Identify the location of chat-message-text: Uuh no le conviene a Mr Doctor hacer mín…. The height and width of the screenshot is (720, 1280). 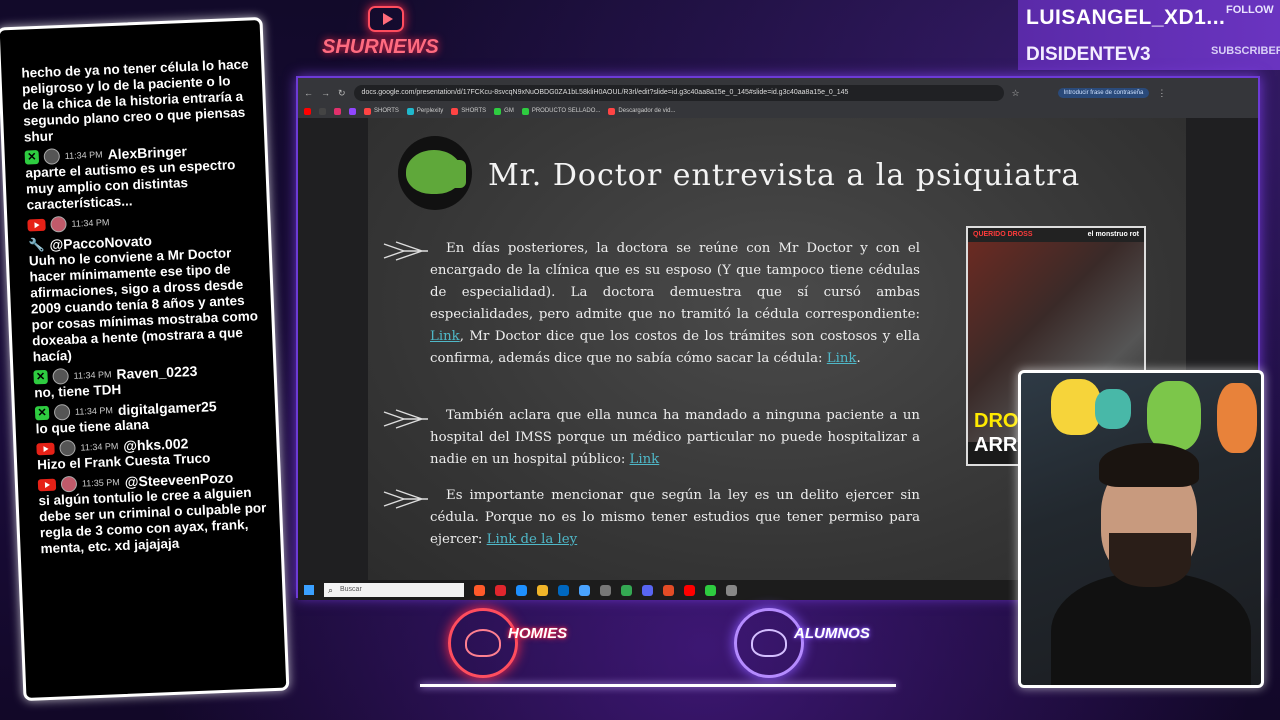
(143, 305).